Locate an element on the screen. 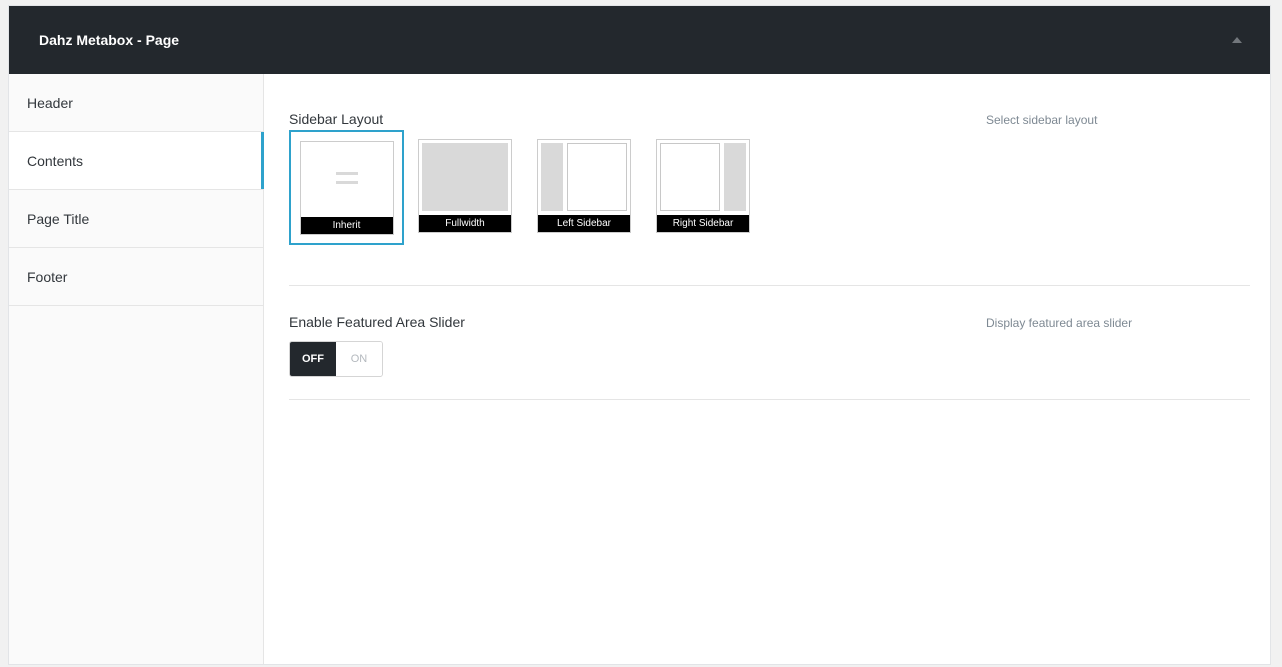  tab-page-title: Page Title is located at coordinates (136, 219).